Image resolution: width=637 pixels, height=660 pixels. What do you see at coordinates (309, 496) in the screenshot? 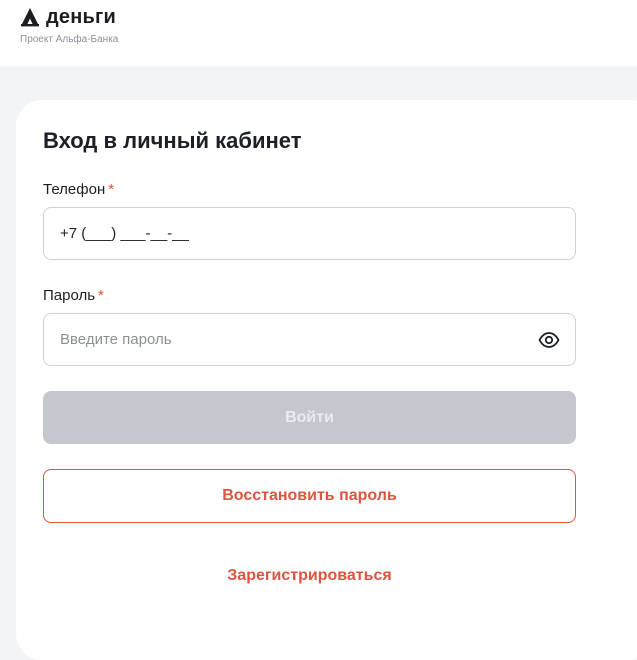
I see `restore-password-button: Восстановить пароль` at bounding box center [309, 496].